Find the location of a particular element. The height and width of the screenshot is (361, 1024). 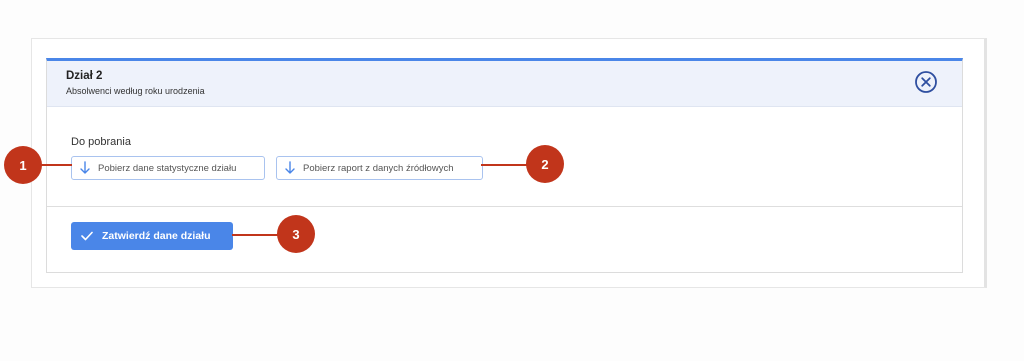

downloads-label: Do pobrania is located at coordinates (101, 142).